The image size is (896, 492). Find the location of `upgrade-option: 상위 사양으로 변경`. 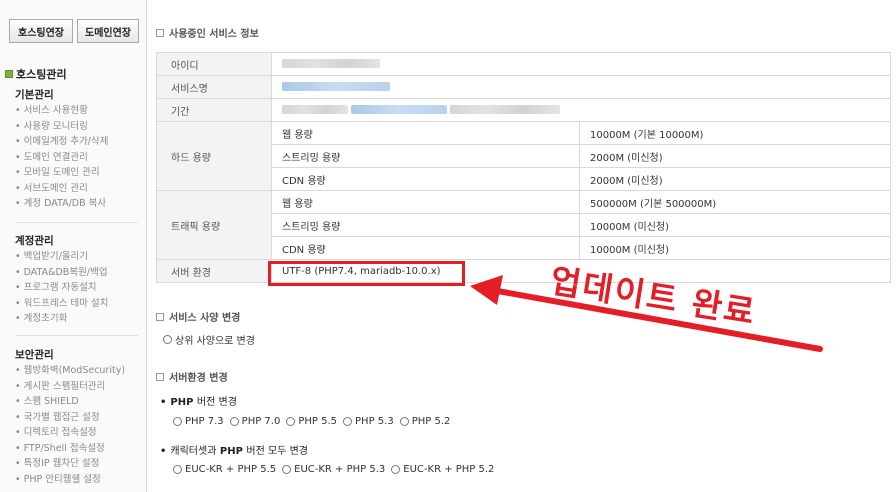

upgrade-option: 상위 사양으로 변경 is located at coordinates (209, 339).